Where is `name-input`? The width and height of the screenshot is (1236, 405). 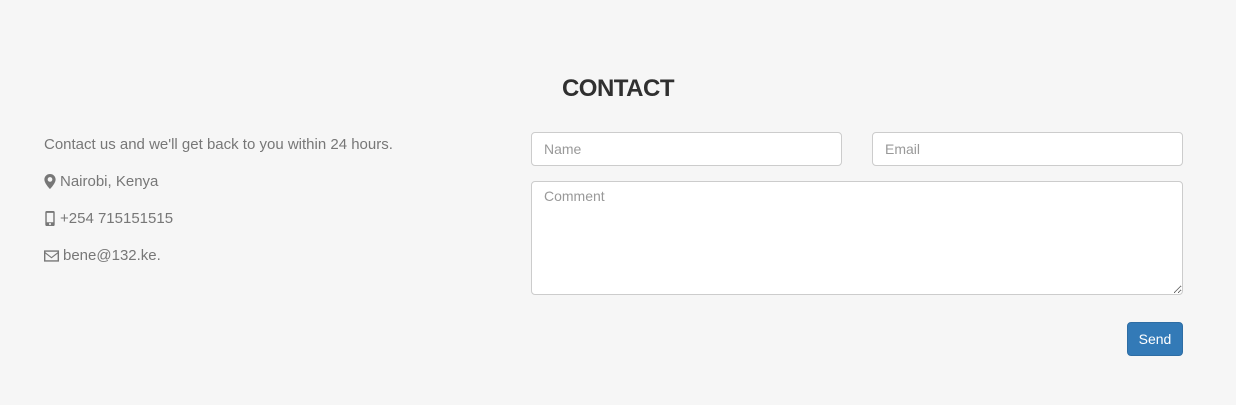
name-input is located at coordinates (686, 149).